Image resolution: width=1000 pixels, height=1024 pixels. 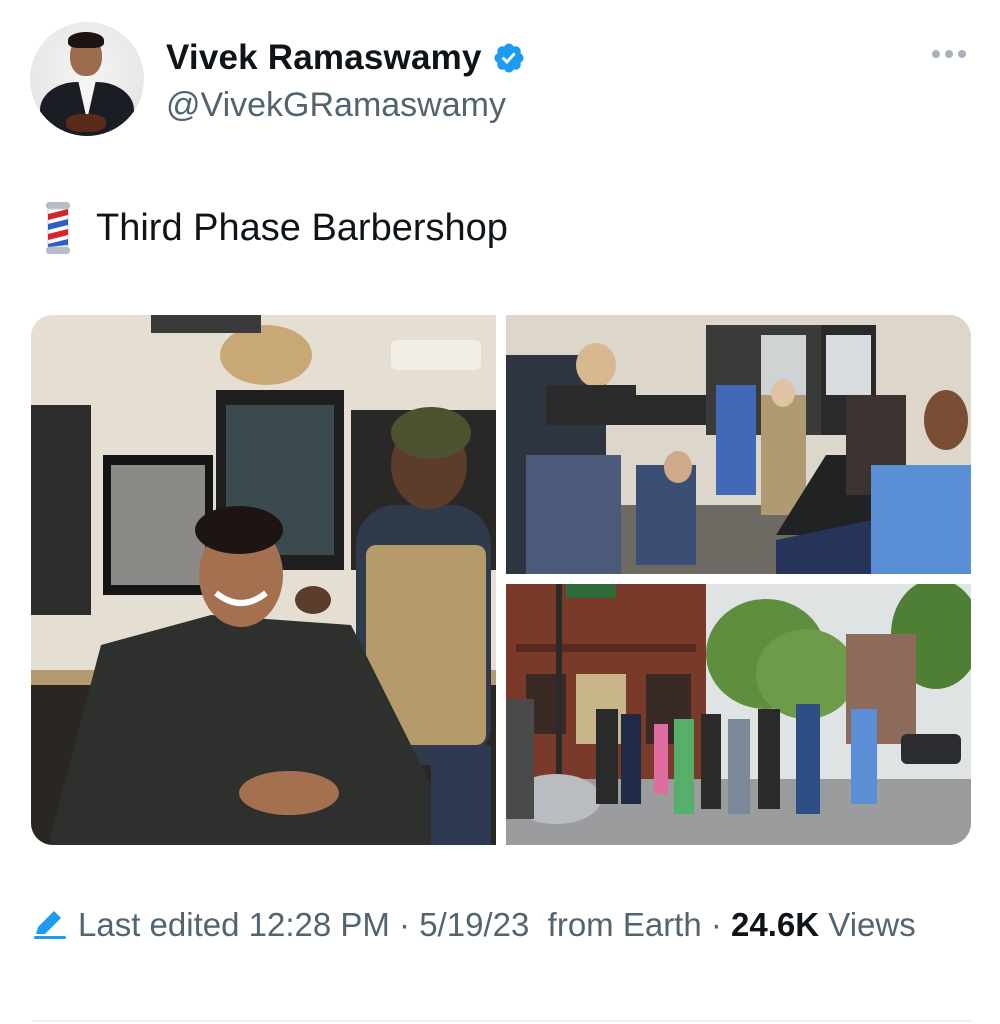 I want to click on author-handle: @VivekGRamaswamy, so click(x=336, y=105).